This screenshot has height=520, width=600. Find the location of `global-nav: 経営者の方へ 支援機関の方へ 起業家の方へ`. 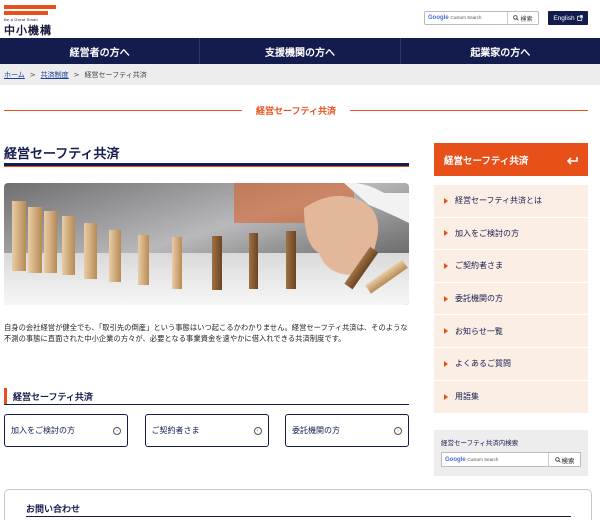

global-nav: 経営者の方へ 支援機関の方へ 起業家の方へ is located at coordinates (300, 51).